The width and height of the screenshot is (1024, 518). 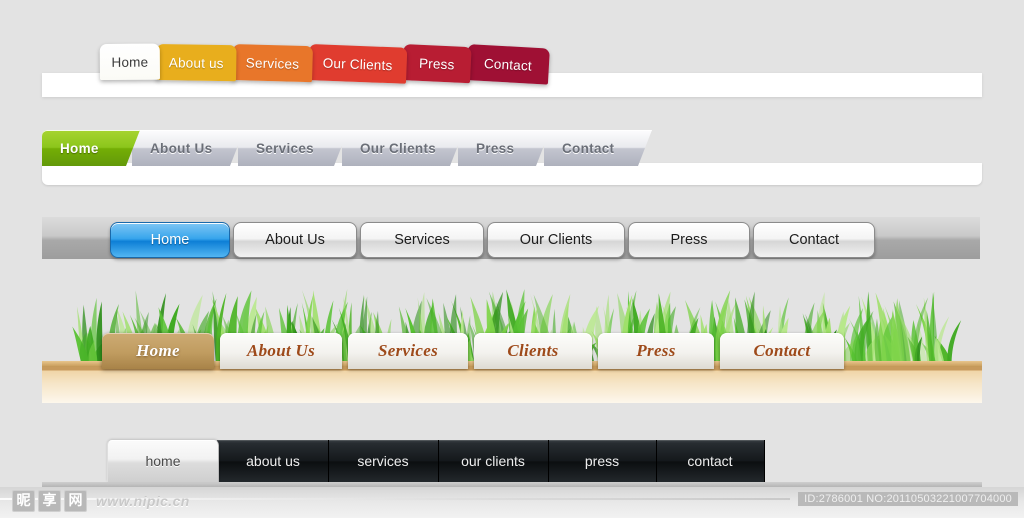 What do you see at coordinates (495, 148) in the screenshot?
I see `menu2-tab-label: Press` at bounding box center [495, 148].